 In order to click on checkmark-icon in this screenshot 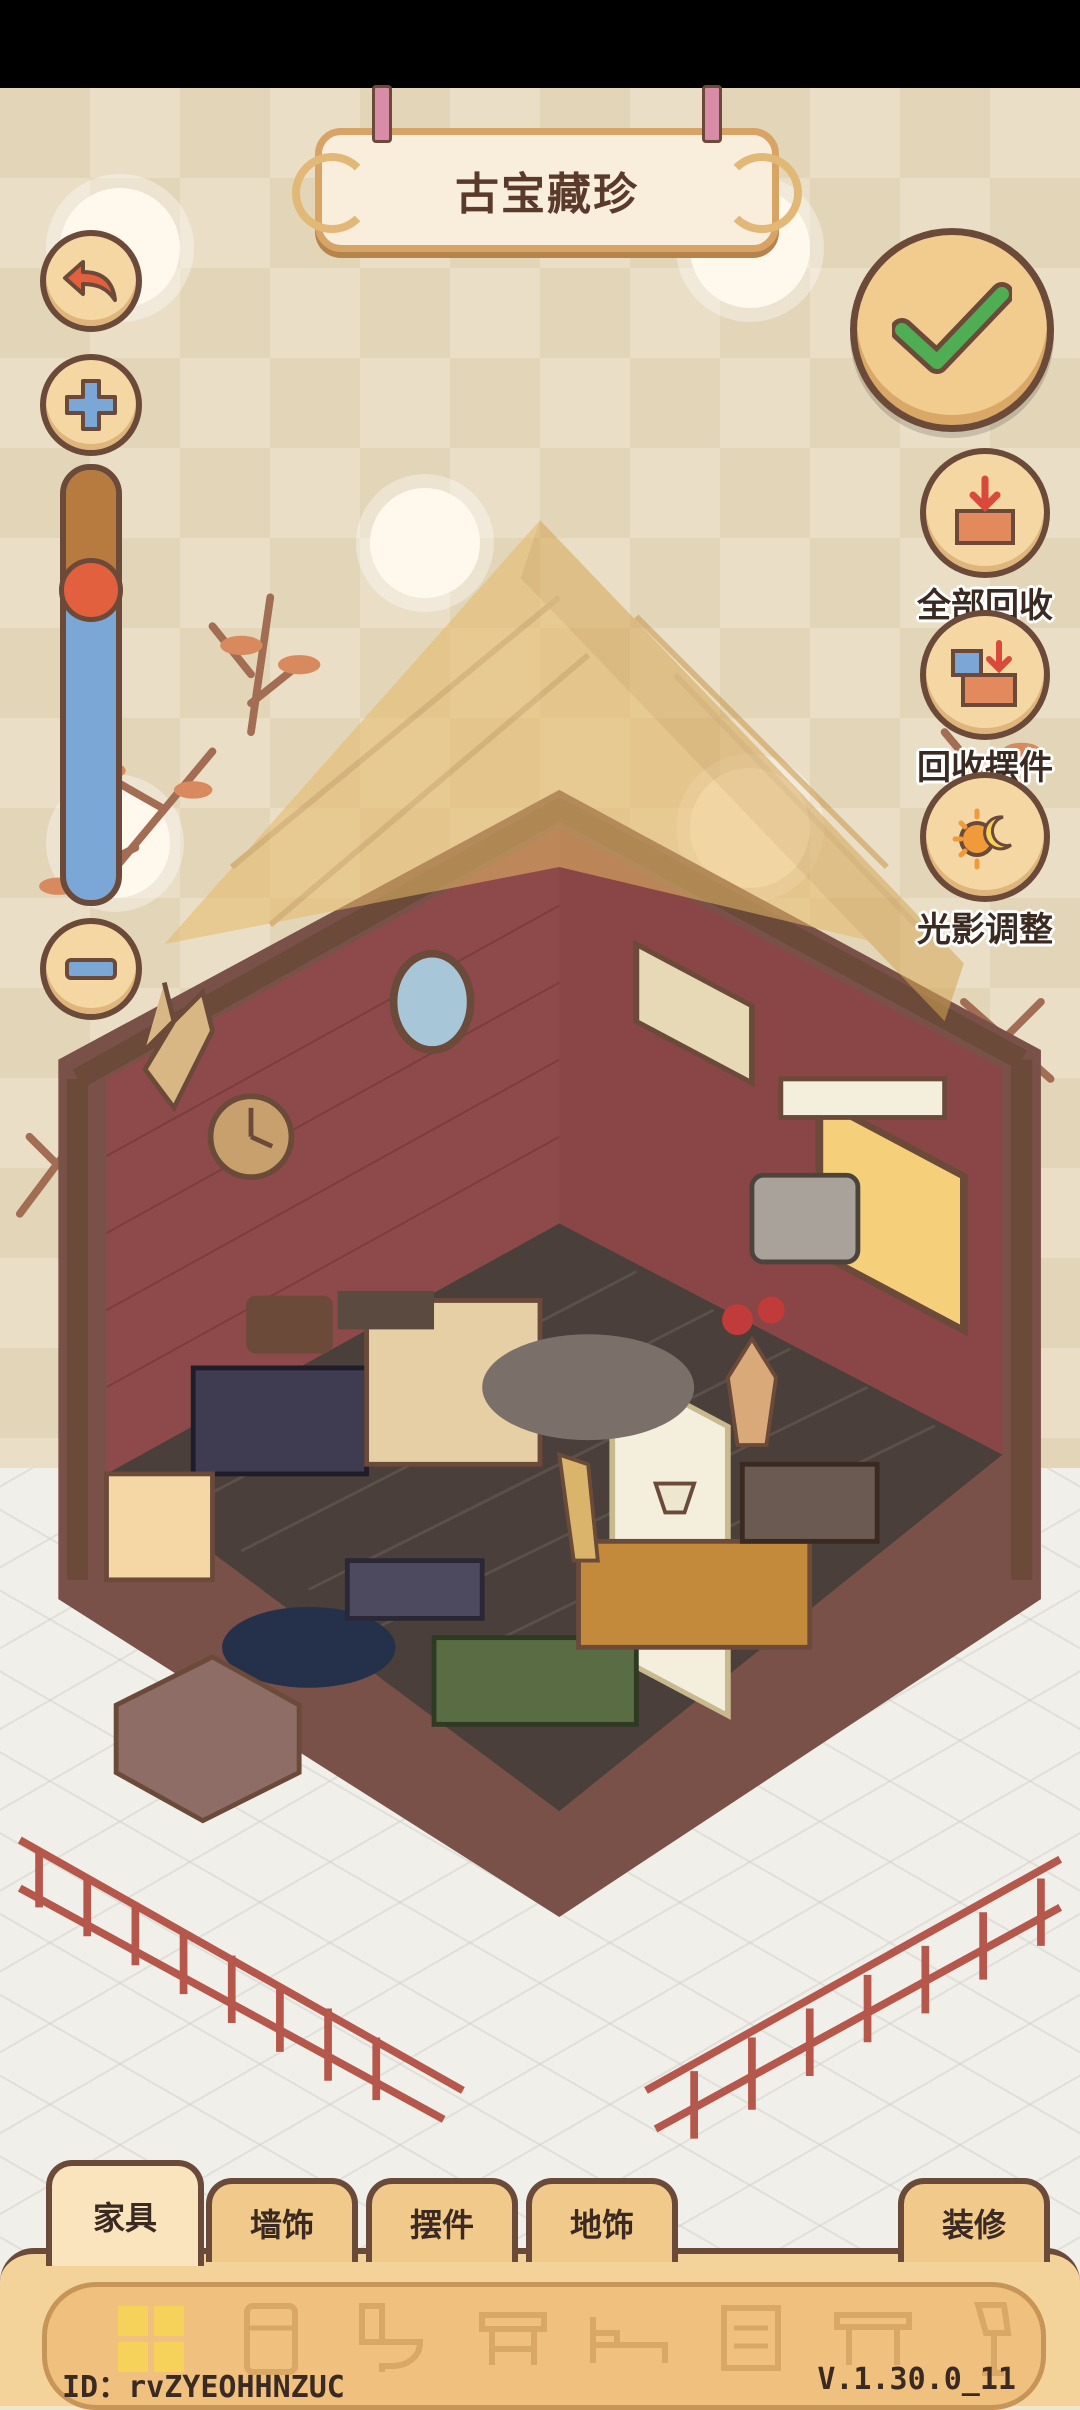, I will do `click(952, 328)`.